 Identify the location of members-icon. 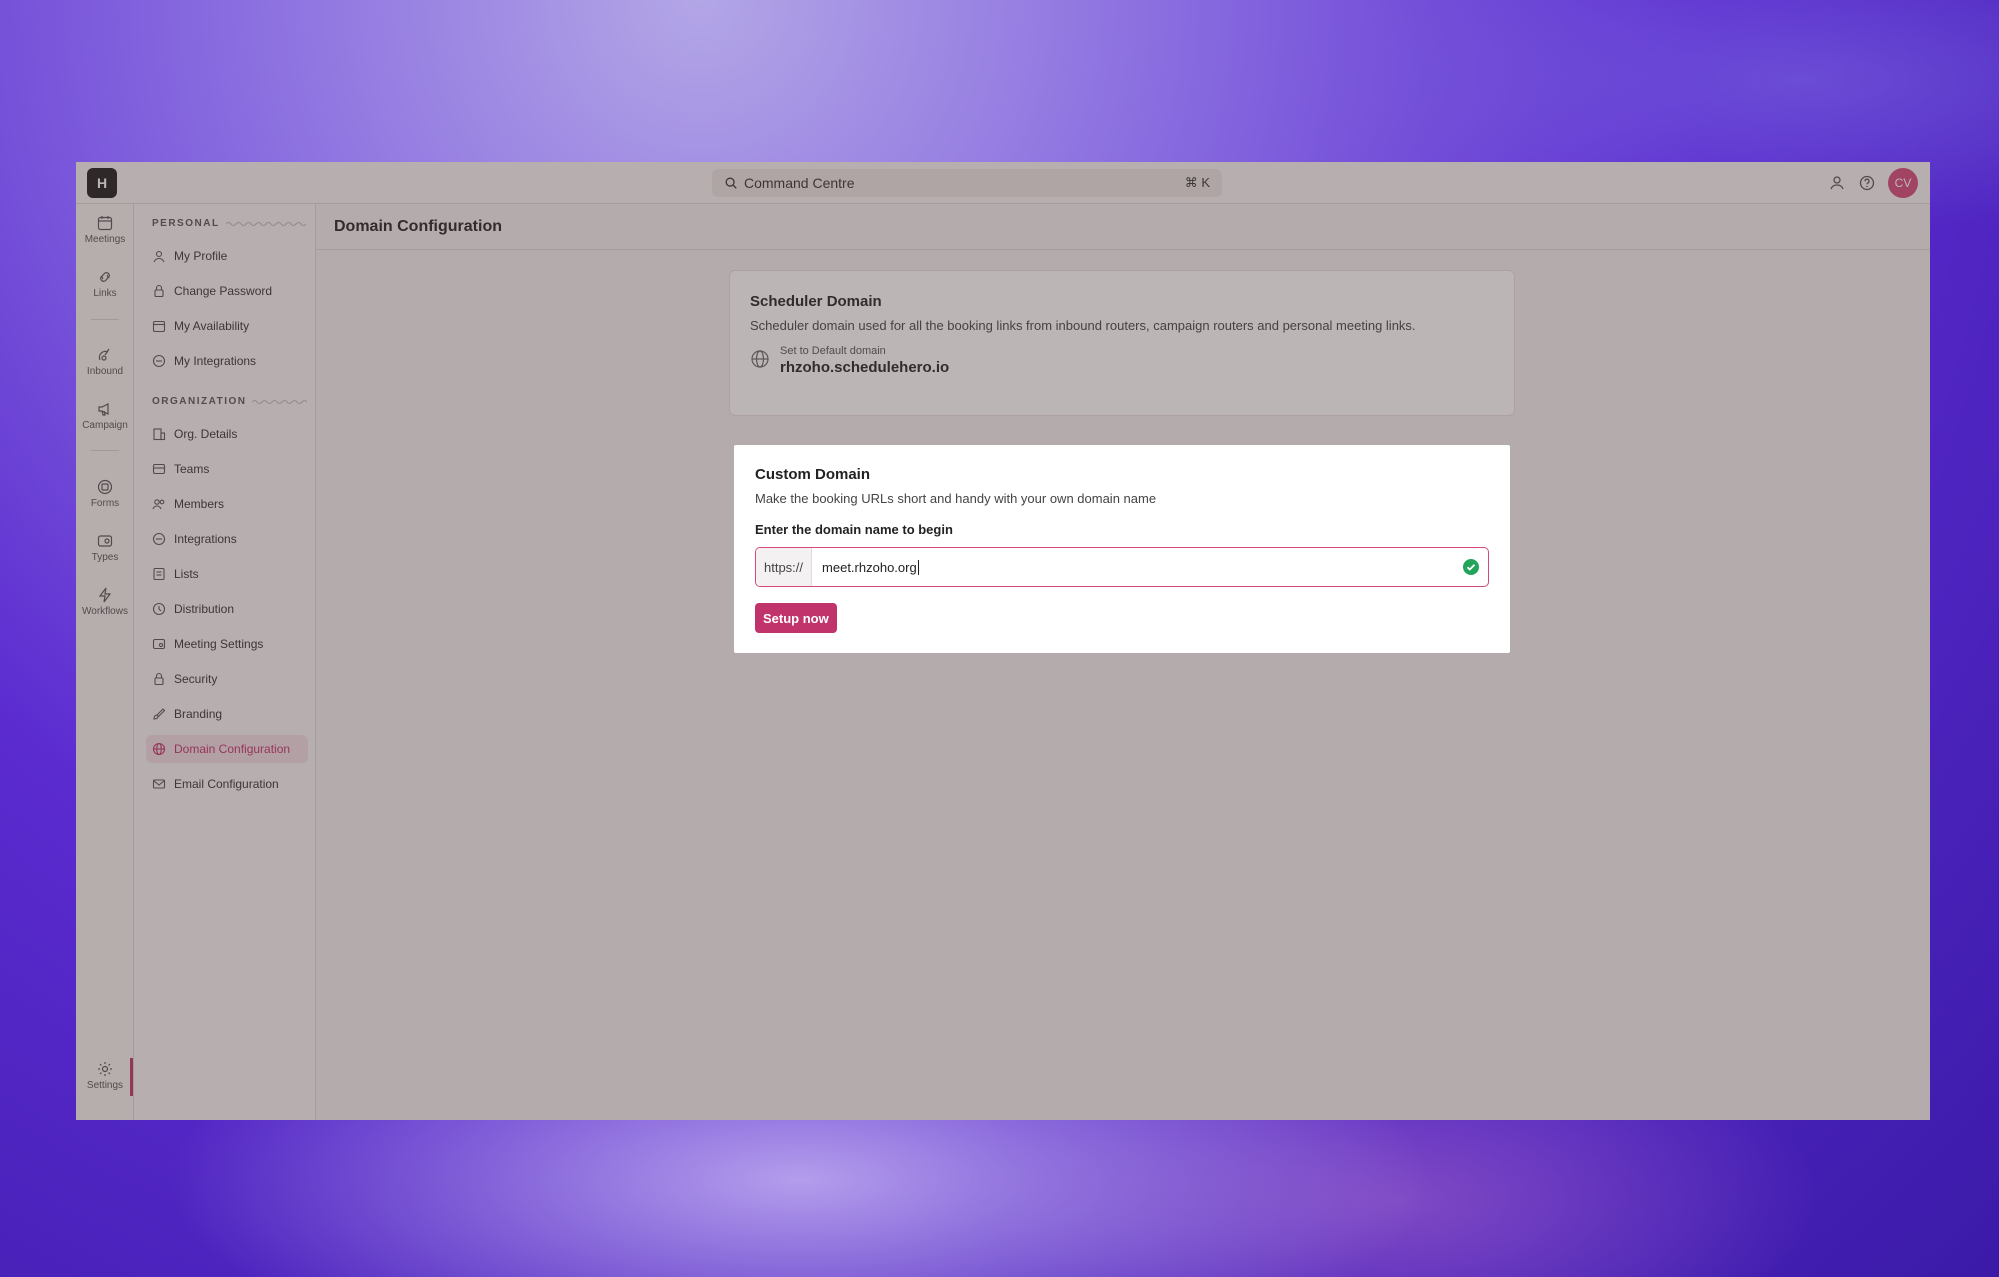
(158, 504).